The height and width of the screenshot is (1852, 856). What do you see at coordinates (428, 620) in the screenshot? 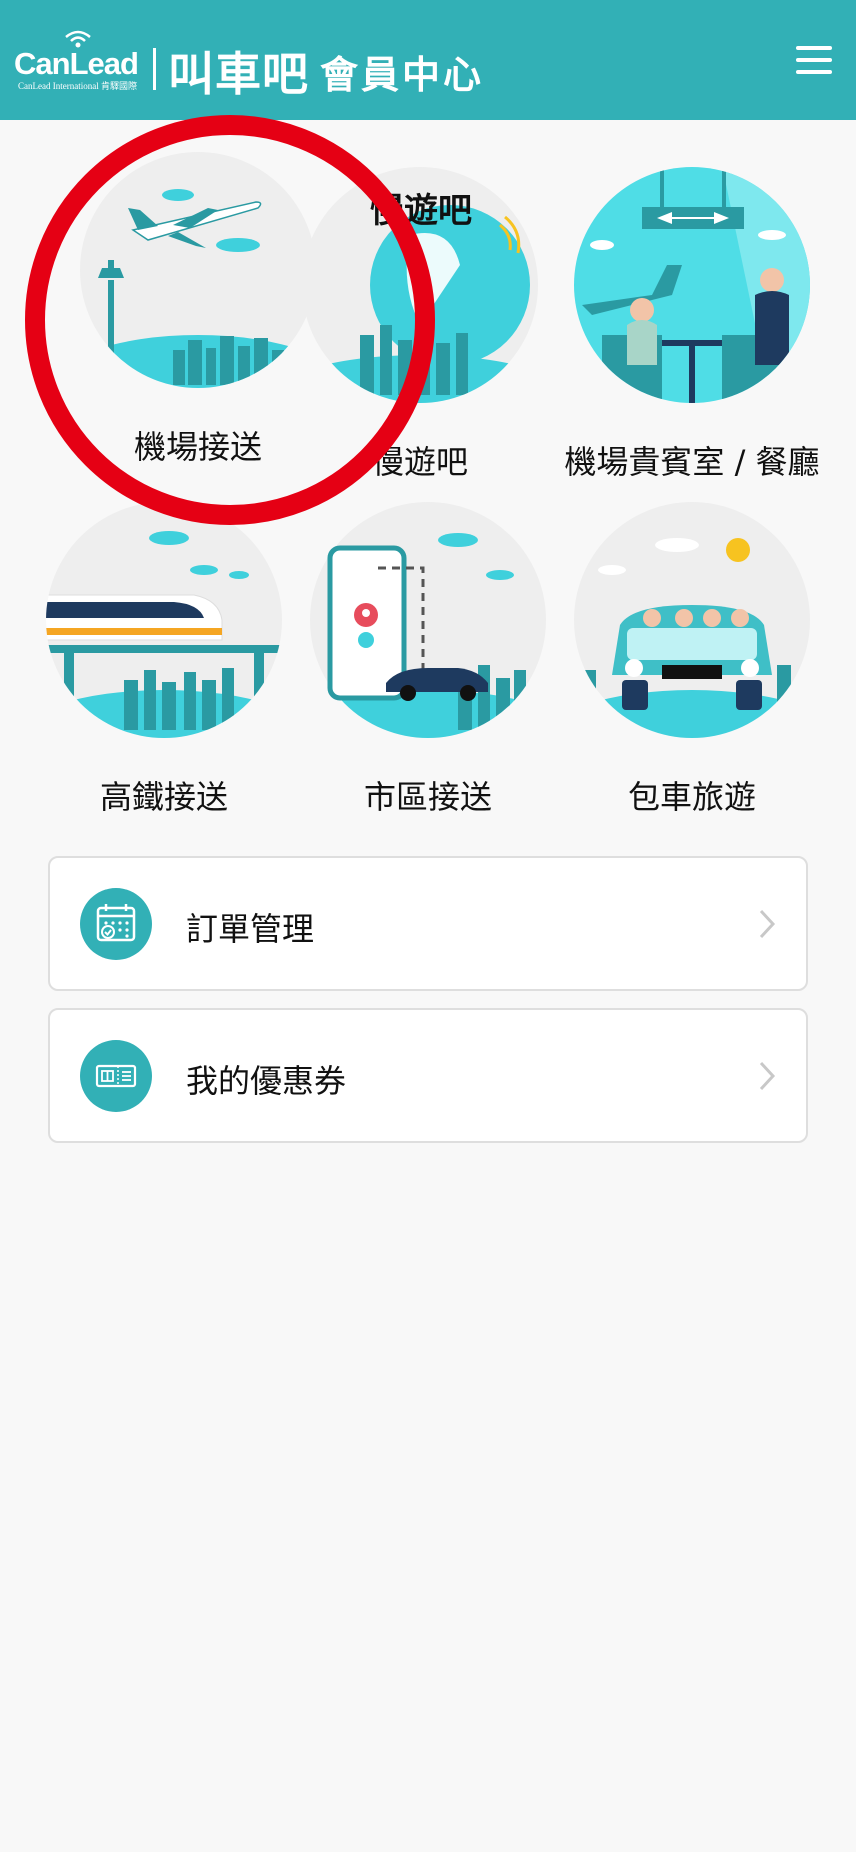
I see `city-transfer-icon` at bounding box center [428, 620].